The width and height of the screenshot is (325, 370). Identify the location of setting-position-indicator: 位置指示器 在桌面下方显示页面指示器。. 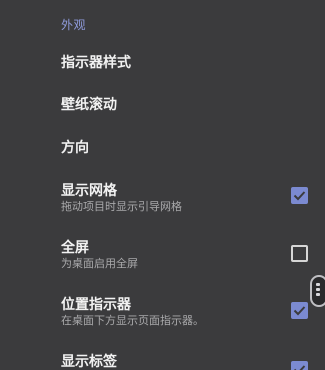
(162, 310).